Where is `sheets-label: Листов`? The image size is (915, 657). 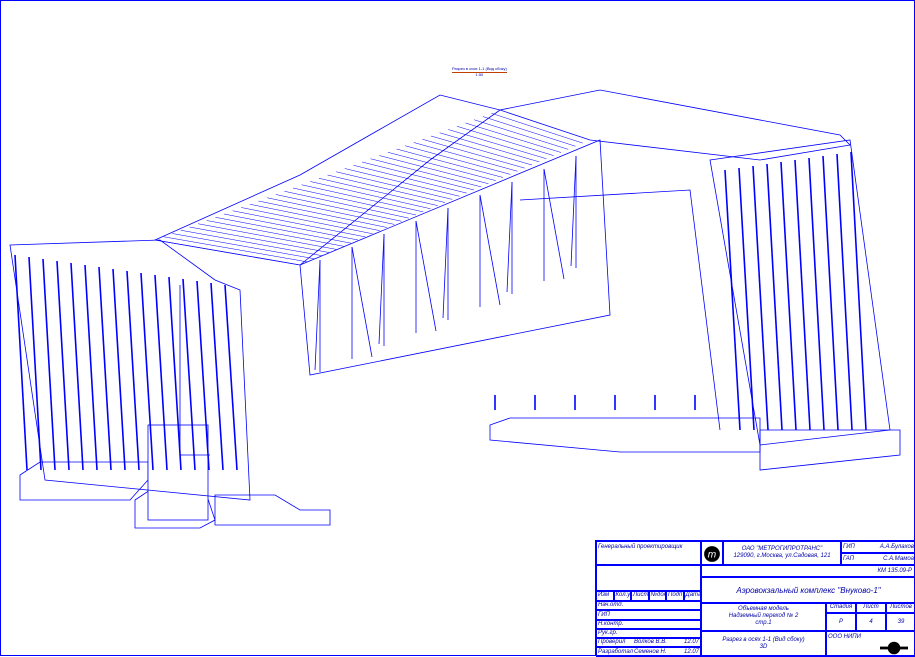
sheets-label: Листов is located at coordinates (900, 608).